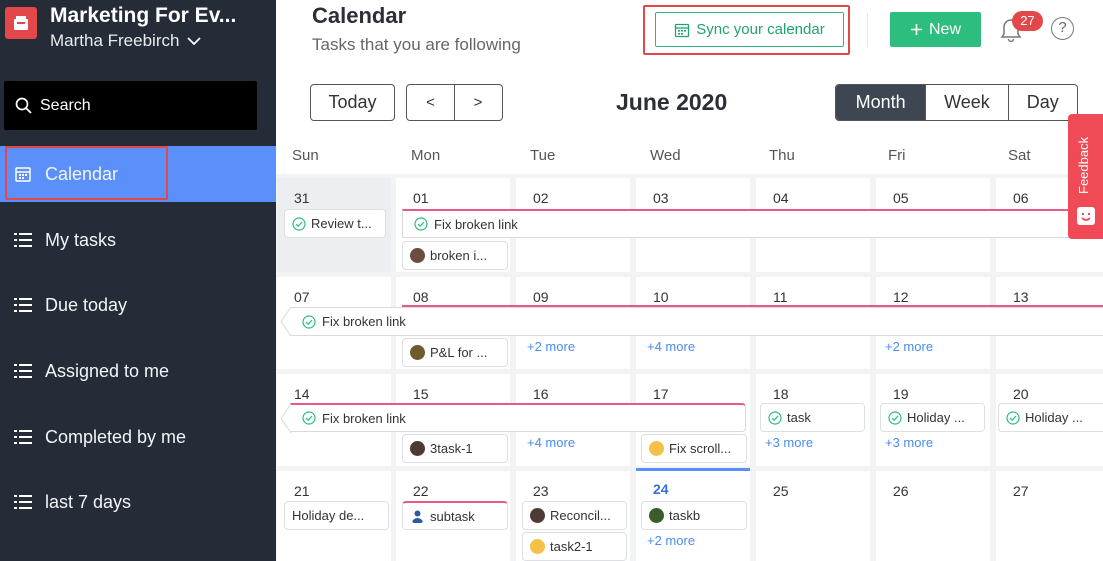  What do you see at coordinates (966, 102) in the screenshot?
I see `view-week-button: Week` at bounding box center [966, 102].